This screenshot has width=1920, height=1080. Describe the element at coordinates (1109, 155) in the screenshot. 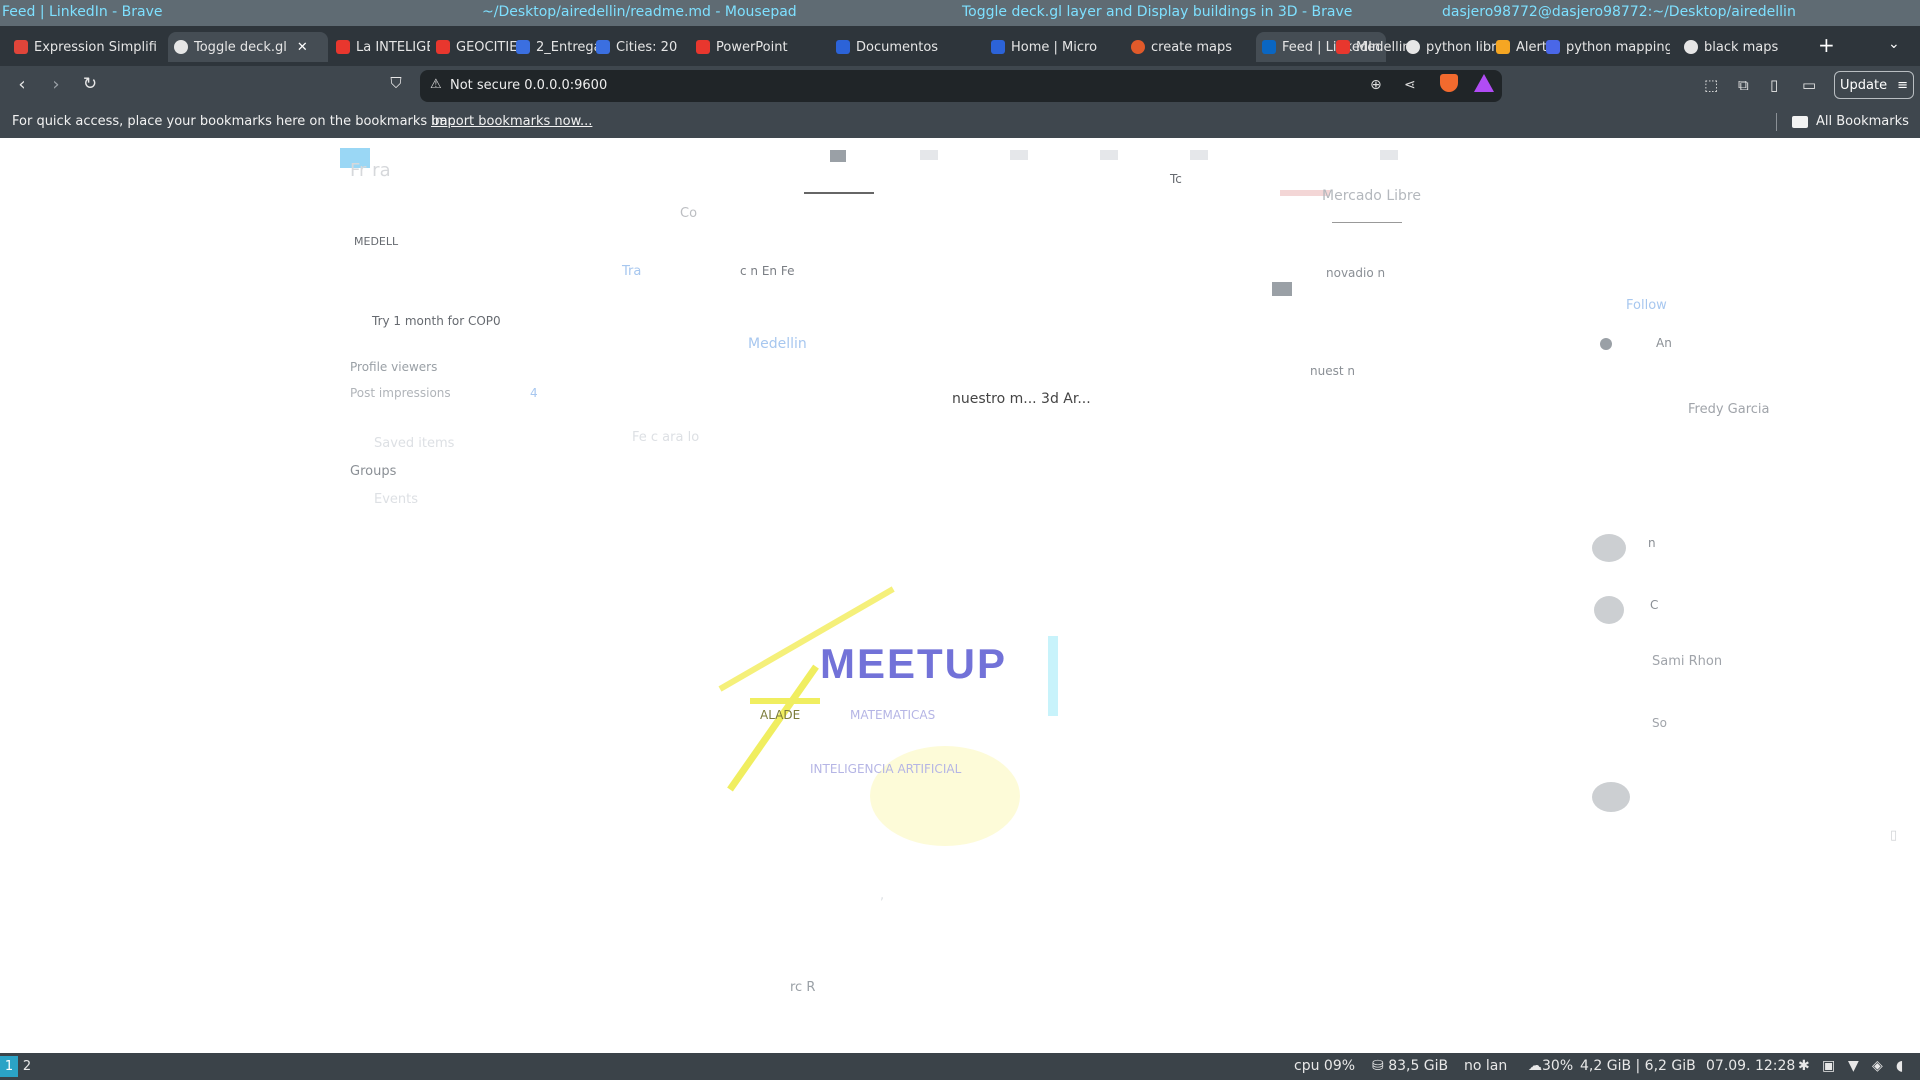

I see `messaging-icon` at that location.